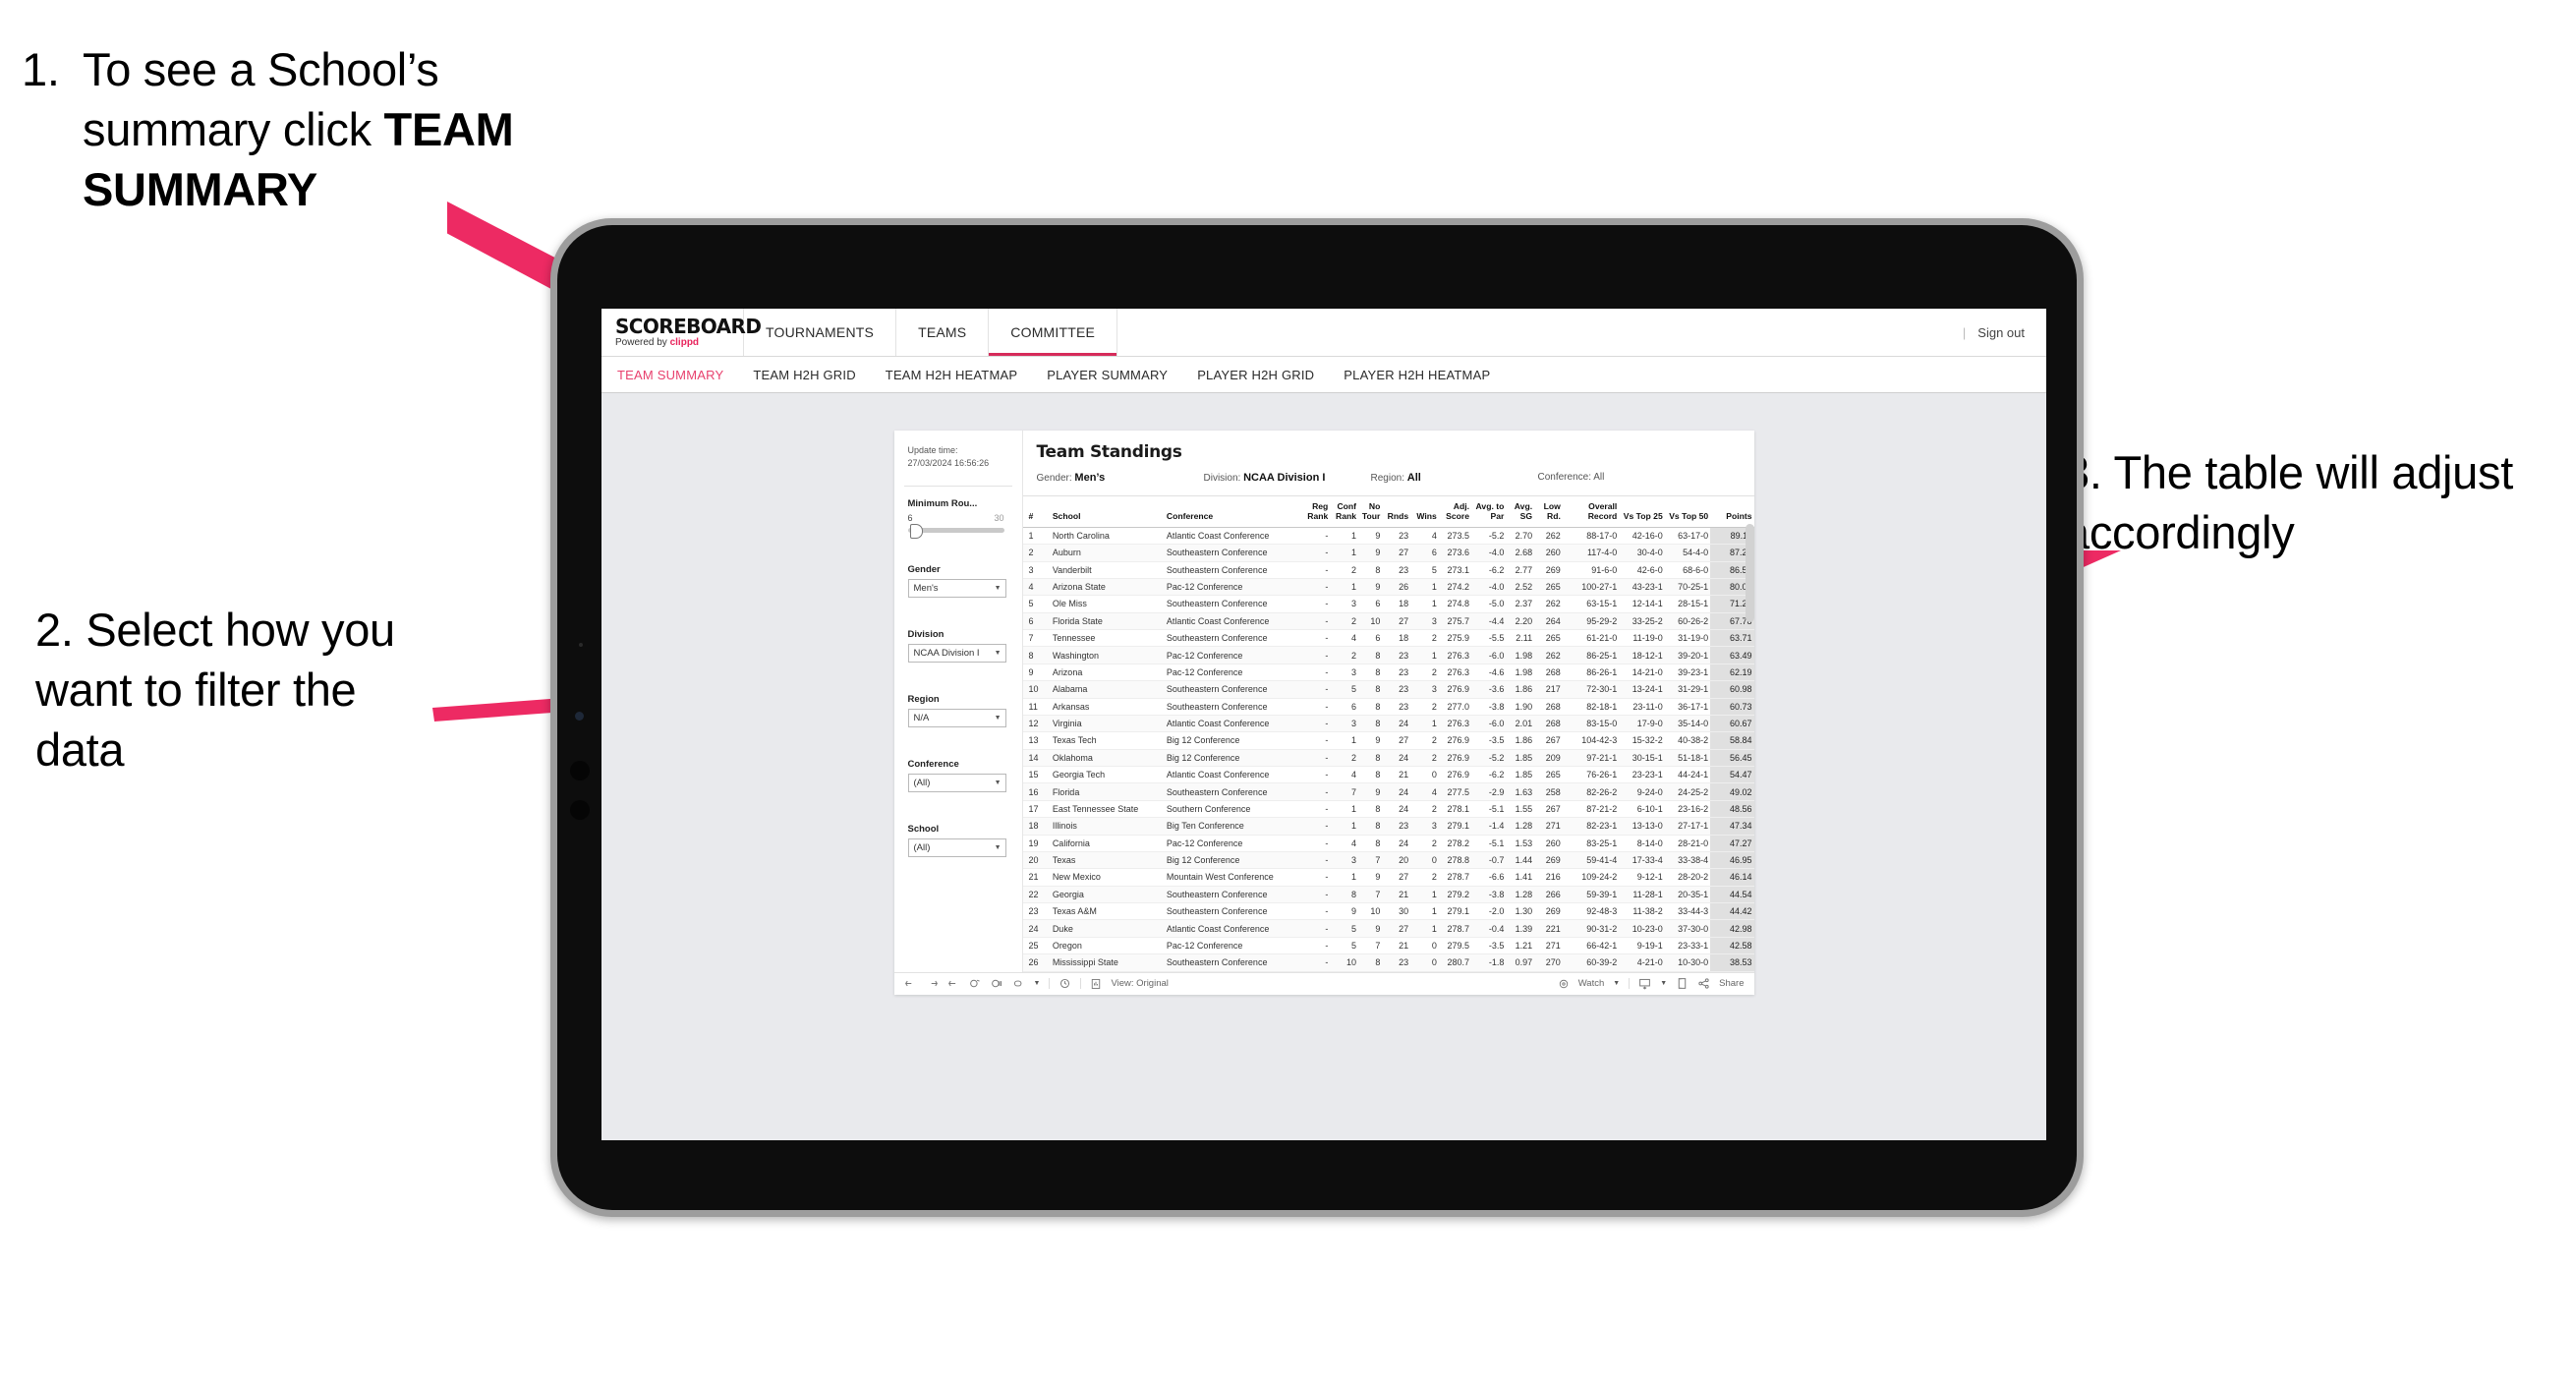  Describe the element at coordinates (1222, 479) in the screenshot. I see `summary-division-label: Division:` at that location.